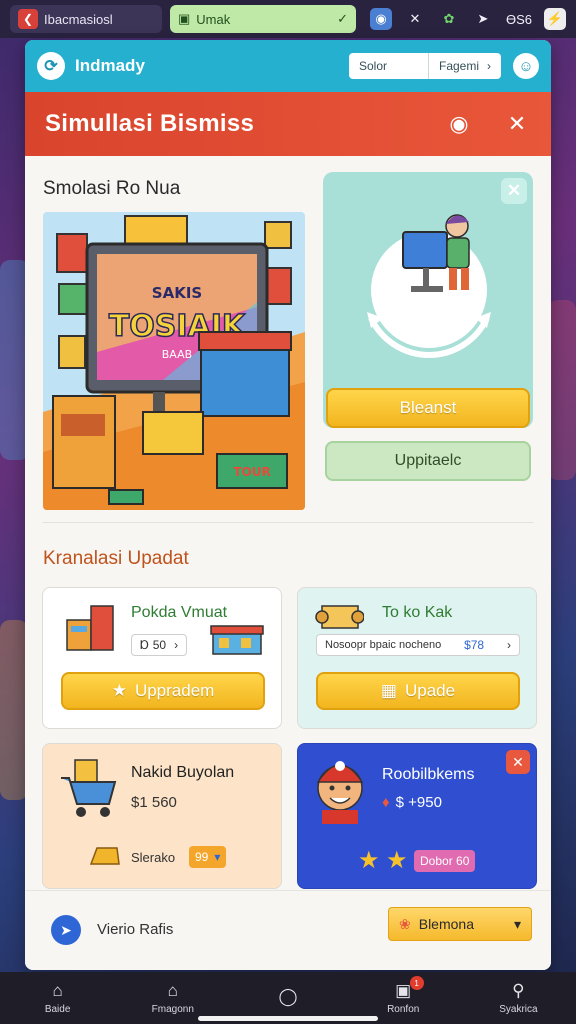 The height and width of the screenshot is (1024, 576). Describe the element at coordinates (116, 558) in the screenshot. I see `section-title: Kranalasi Upadat` at that location.